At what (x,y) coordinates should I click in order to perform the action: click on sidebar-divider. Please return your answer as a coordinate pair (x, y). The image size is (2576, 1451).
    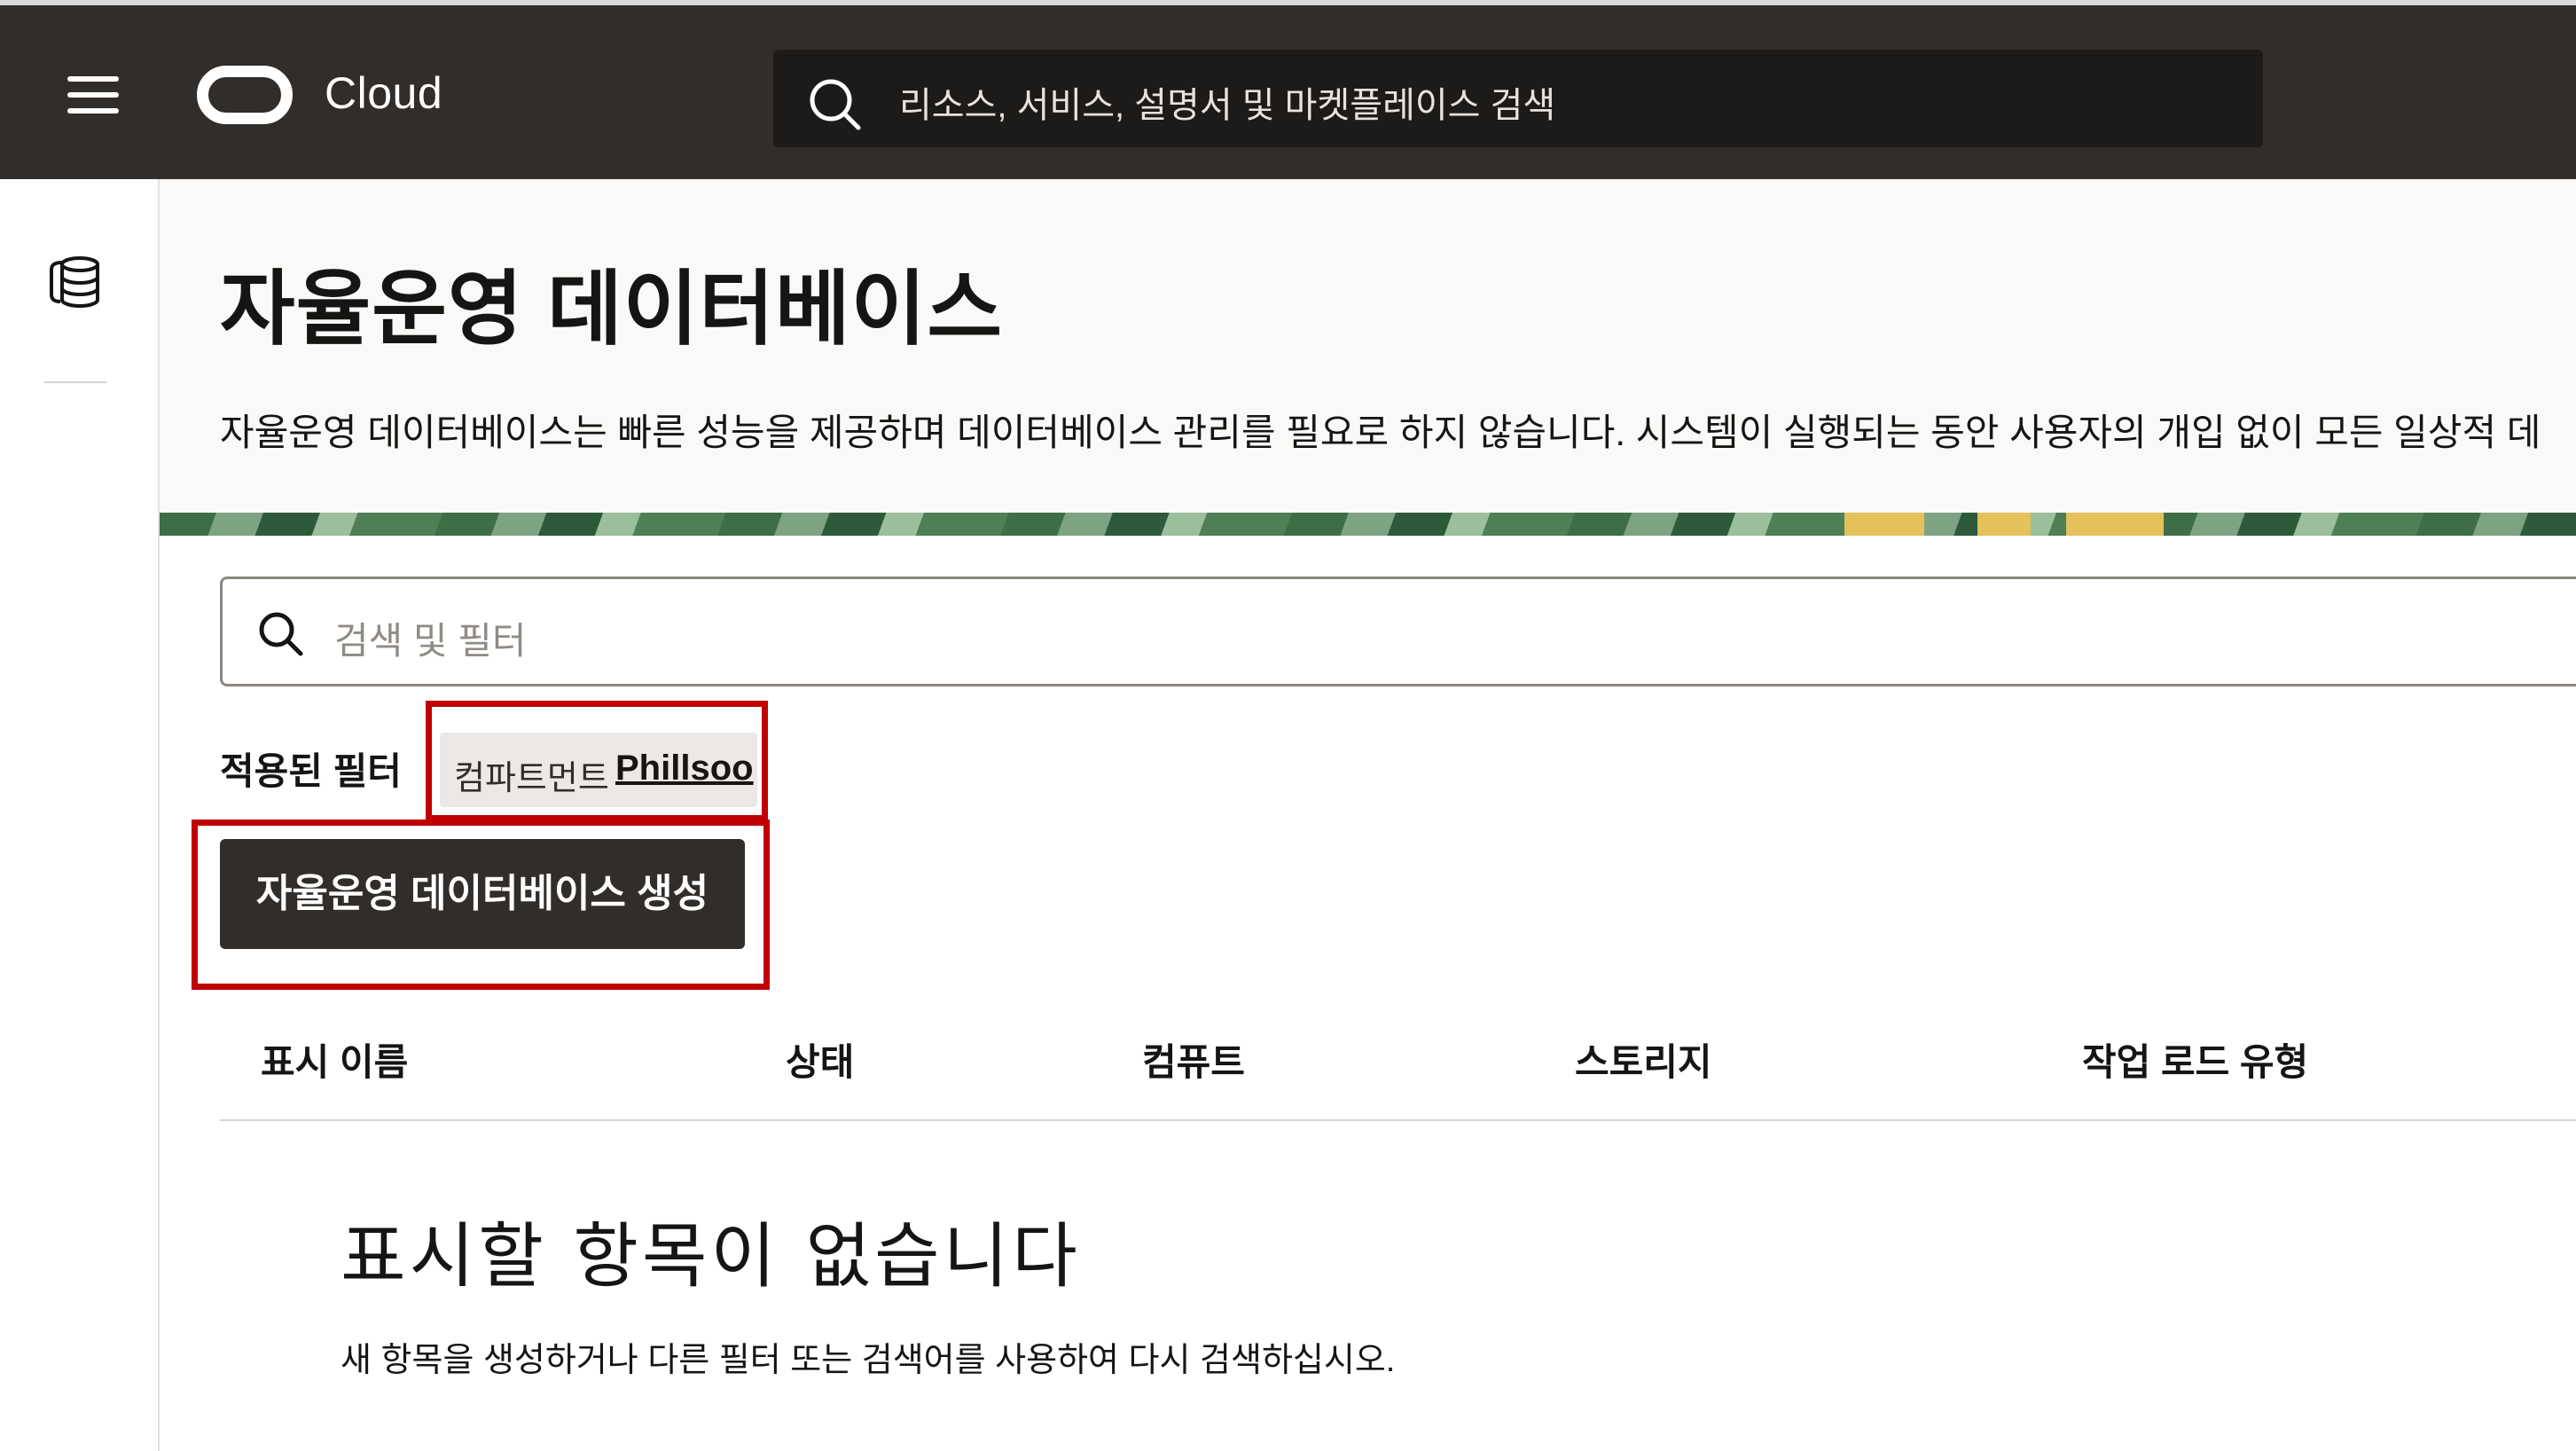
    Looking at the image, I should click on (75, 382).